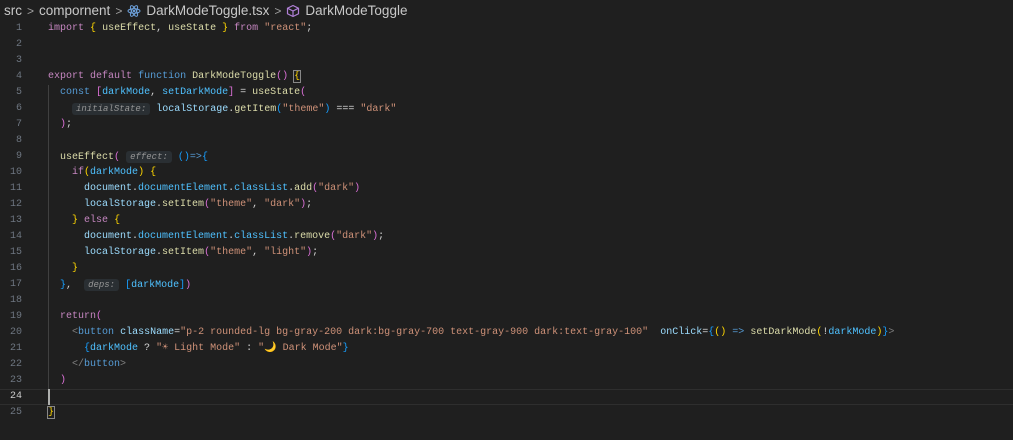 This screenshot has height=440, width=1013. I want to click on code-text: localStorage.setItem("theme", "light");, so click(183, 253).